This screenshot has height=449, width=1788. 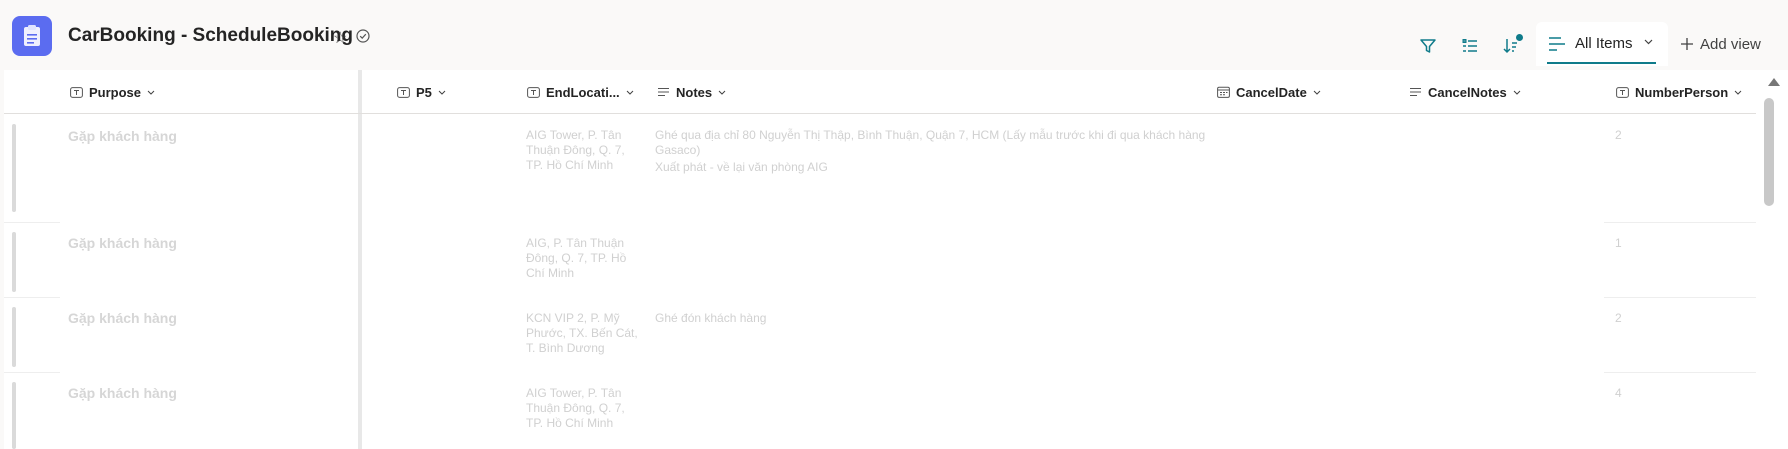 I want to click on clipboard-icon, so click(x=32, y=36).